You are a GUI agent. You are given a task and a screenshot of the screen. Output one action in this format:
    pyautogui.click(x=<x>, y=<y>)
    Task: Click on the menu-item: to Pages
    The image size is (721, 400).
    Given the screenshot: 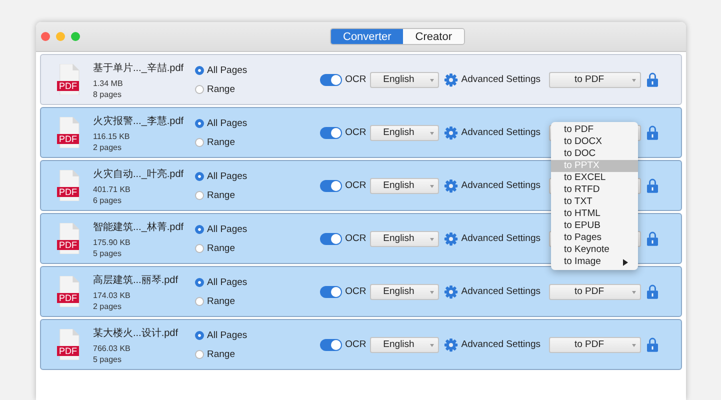 What is the action you would take?
    pyautogui.click(x=594, y=238)
    